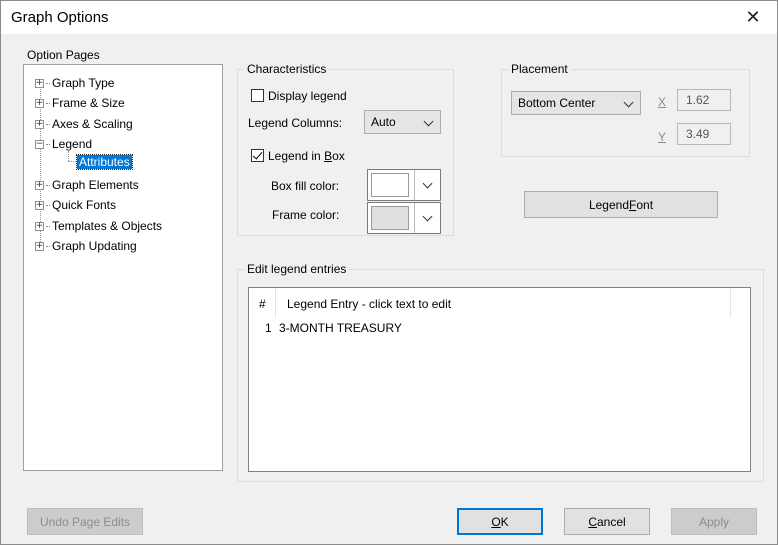 The width and height of the screenshot is (778, 545). What do you see at coordinates (390, 218) in the screenshot?
I see `frame-color-swatch` at bounding box center [390, 218].